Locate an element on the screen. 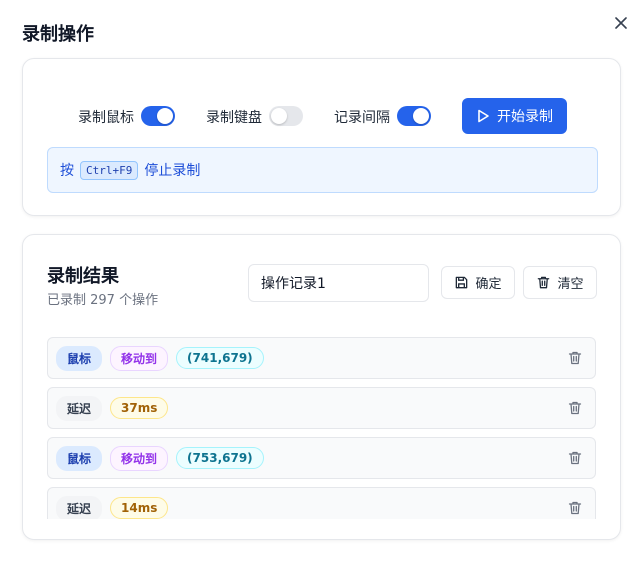 Image resolution: width=643 pixels, height=561 pixels. hint-prefix: 按 is located at coordinates (67, 171).